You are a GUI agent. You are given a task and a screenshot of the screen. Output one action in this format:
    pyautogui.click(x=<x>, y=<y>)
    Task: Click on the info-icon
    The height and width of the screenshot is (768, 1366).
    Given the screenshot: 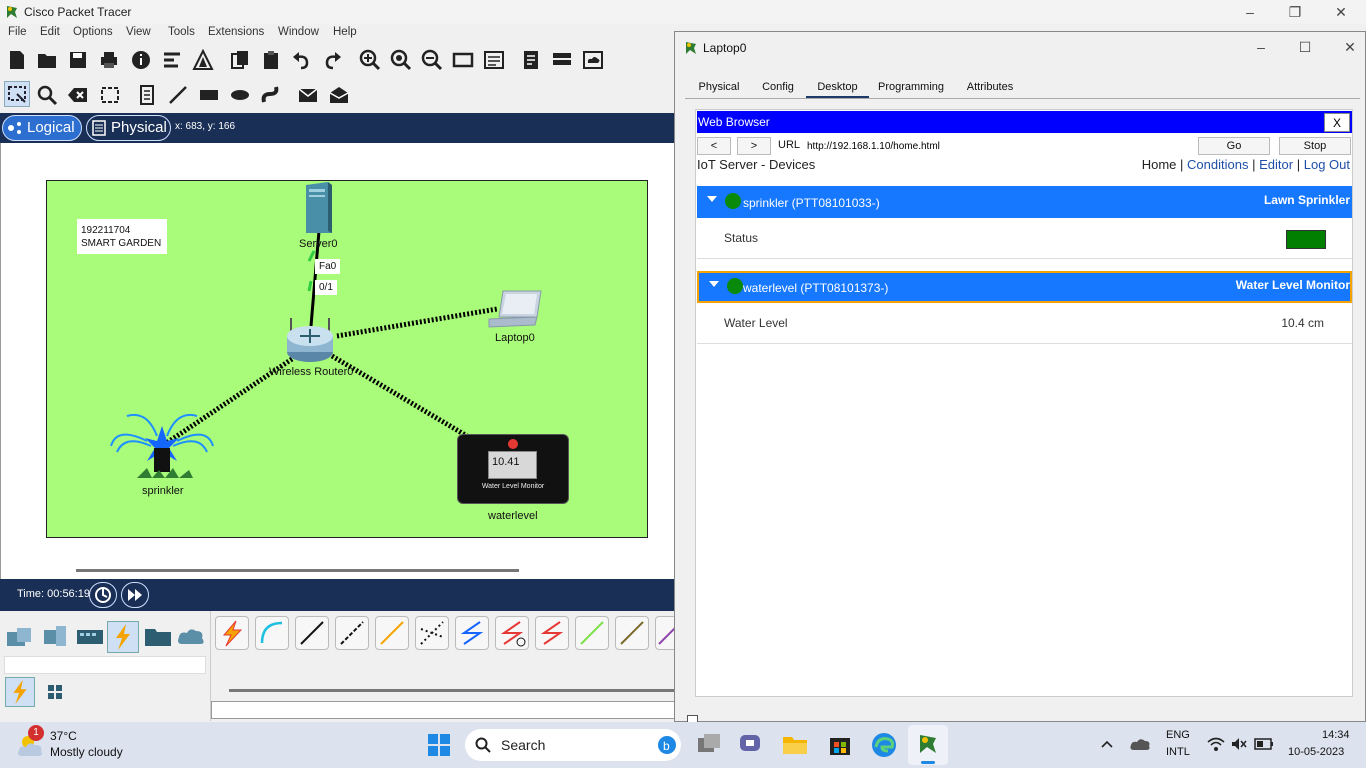 What is the action you would take?
    pyautogui.click(x=141, y=60)
    